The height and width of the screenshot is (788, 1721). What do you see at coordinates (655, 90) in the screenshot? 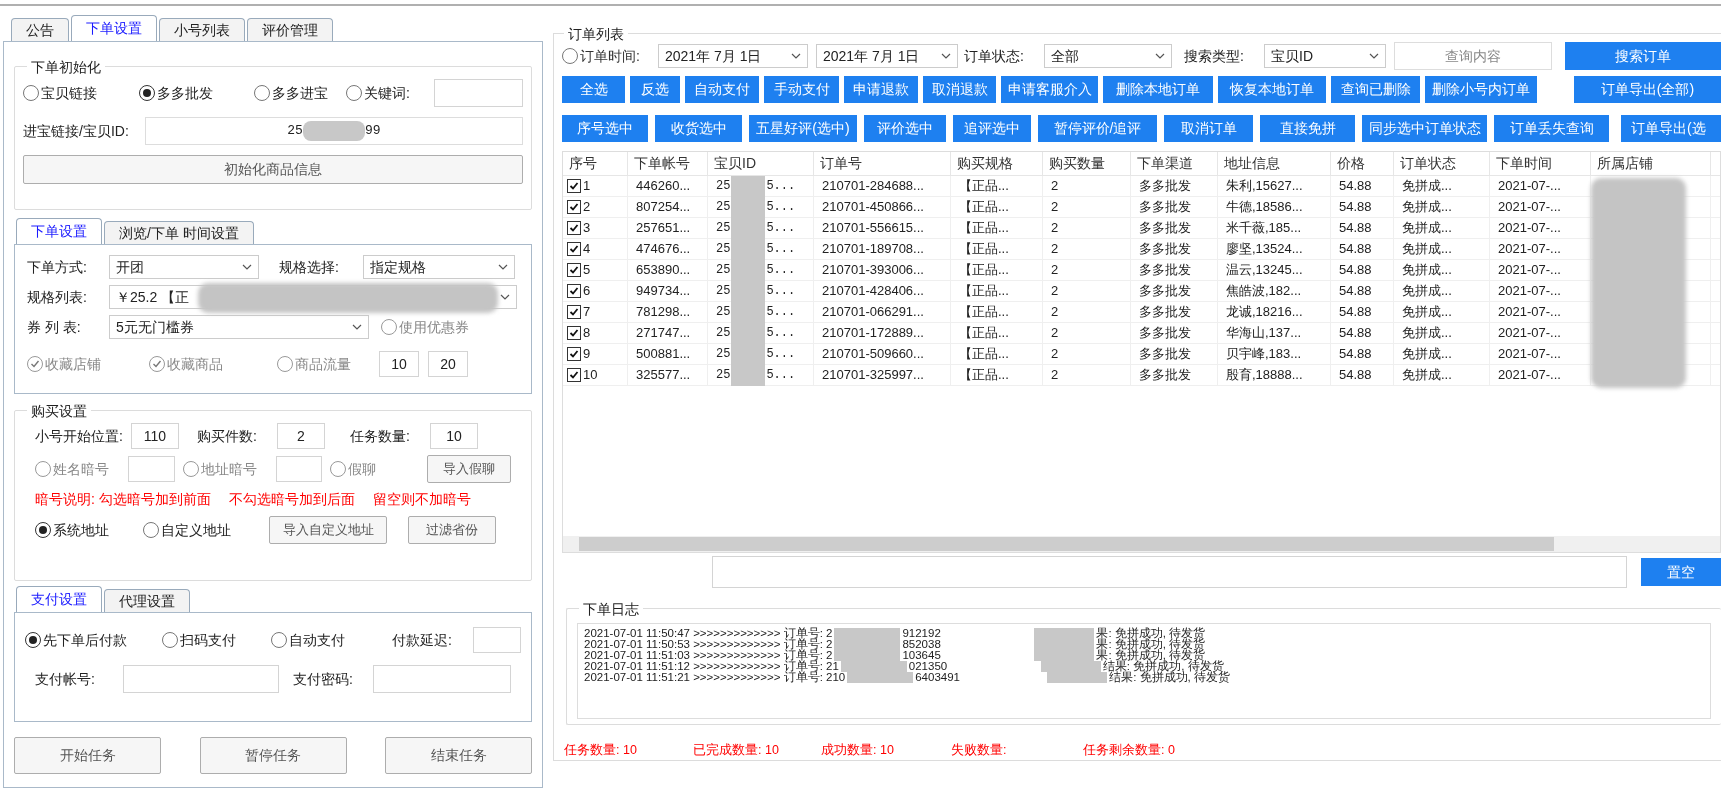
I see `action-button: 反选` at bounding box center [655, 90].